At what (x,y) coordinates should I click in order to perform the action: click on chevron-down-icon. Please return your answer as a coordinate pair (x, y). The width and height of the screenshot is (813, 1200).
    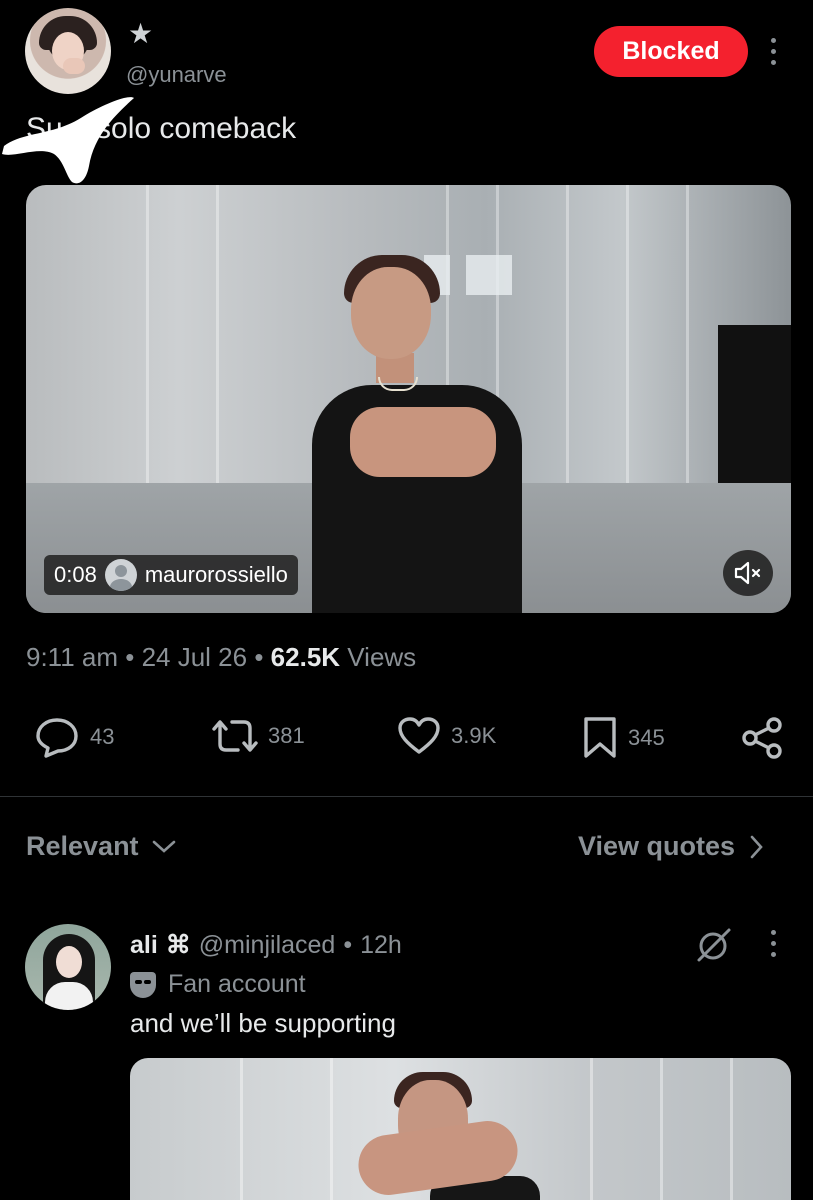
    Looking at the image, I should click on (163, 846).